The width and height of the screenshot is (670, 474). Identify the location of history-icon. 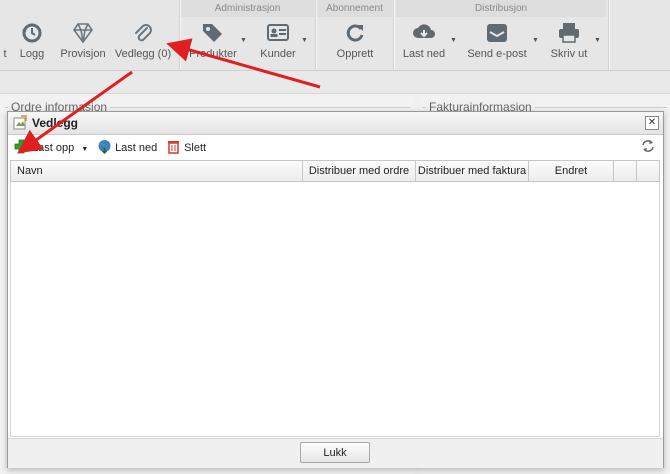
(32, 33).